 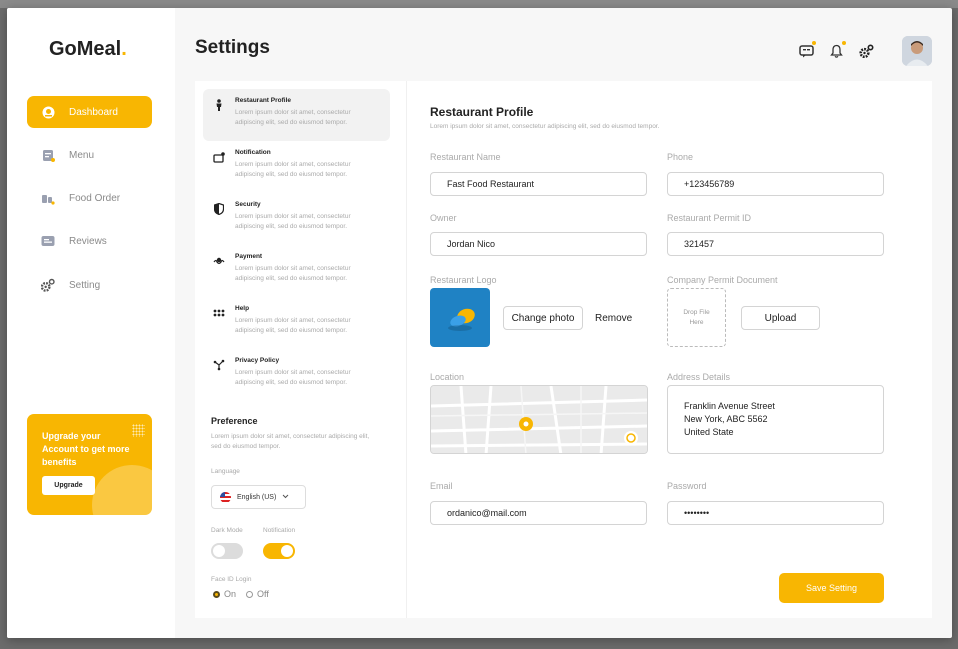 I want to click on address-line: United State, so click(x=709, y=432).